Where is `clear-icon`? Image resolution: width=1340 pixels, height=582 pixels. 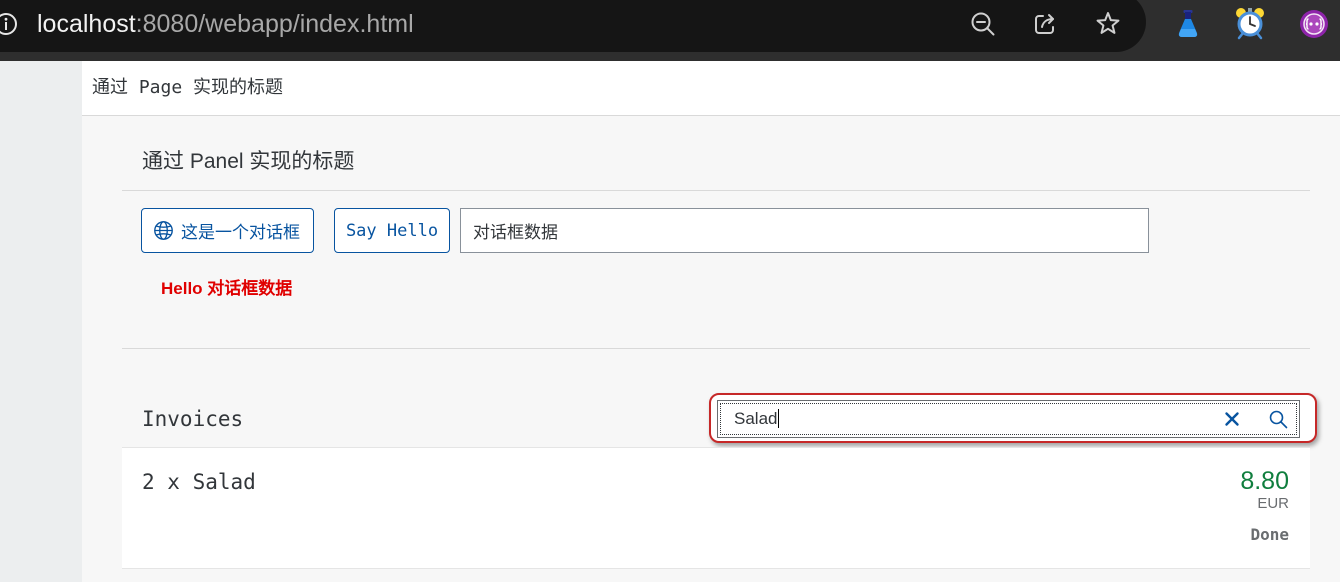 clear-icon is located at coordinates (1232, 419).